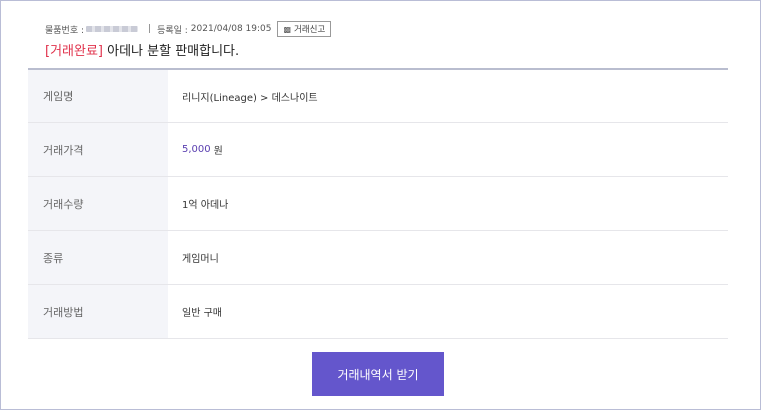 The height and width of the screenshot is (410, 761). I want to click on table-row: 거래가격 5,000 원, so click(378, 150).